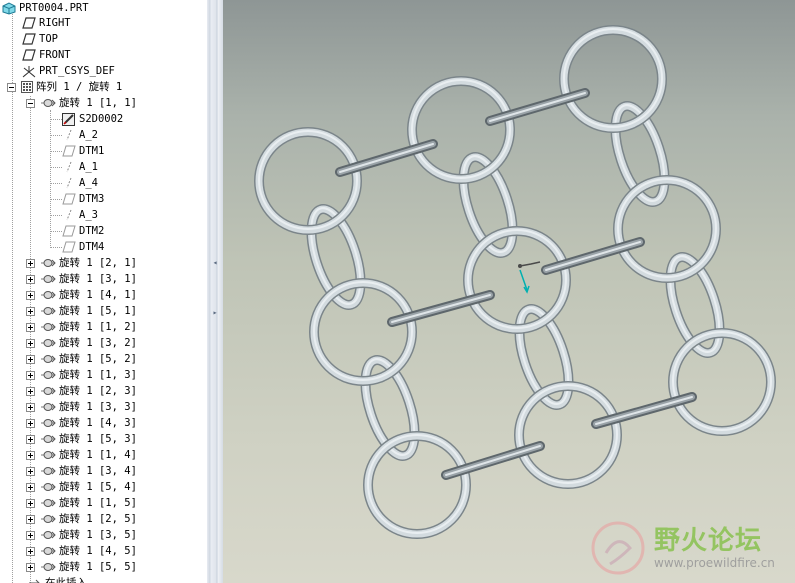 The height and width of the screenshot is (583, 795). What do you see at coordinates (81, 503) in the screenshot?
I see `tree-item-revolve-member: 旋转 1 [1, 5]` at bounding box center [81, 503].